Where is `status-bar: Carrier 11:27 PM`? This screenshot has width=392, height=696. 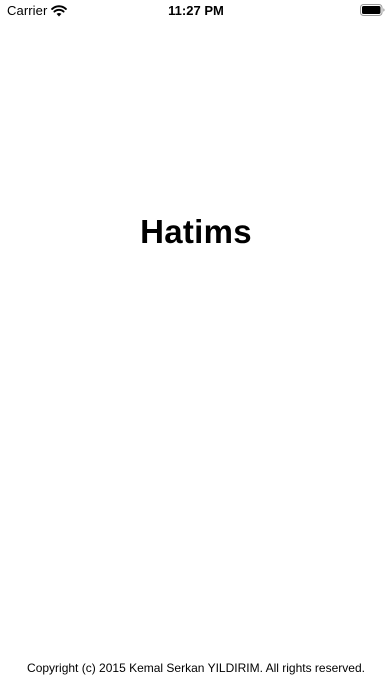 status-bar: Carrier 11:27 PM is located at coordinates (196, 11).